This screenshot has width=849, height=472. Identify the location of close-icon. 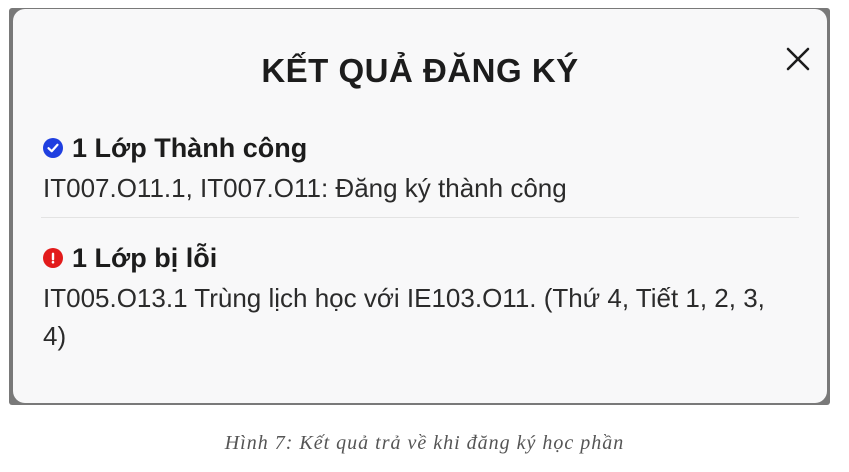
(798, 59).